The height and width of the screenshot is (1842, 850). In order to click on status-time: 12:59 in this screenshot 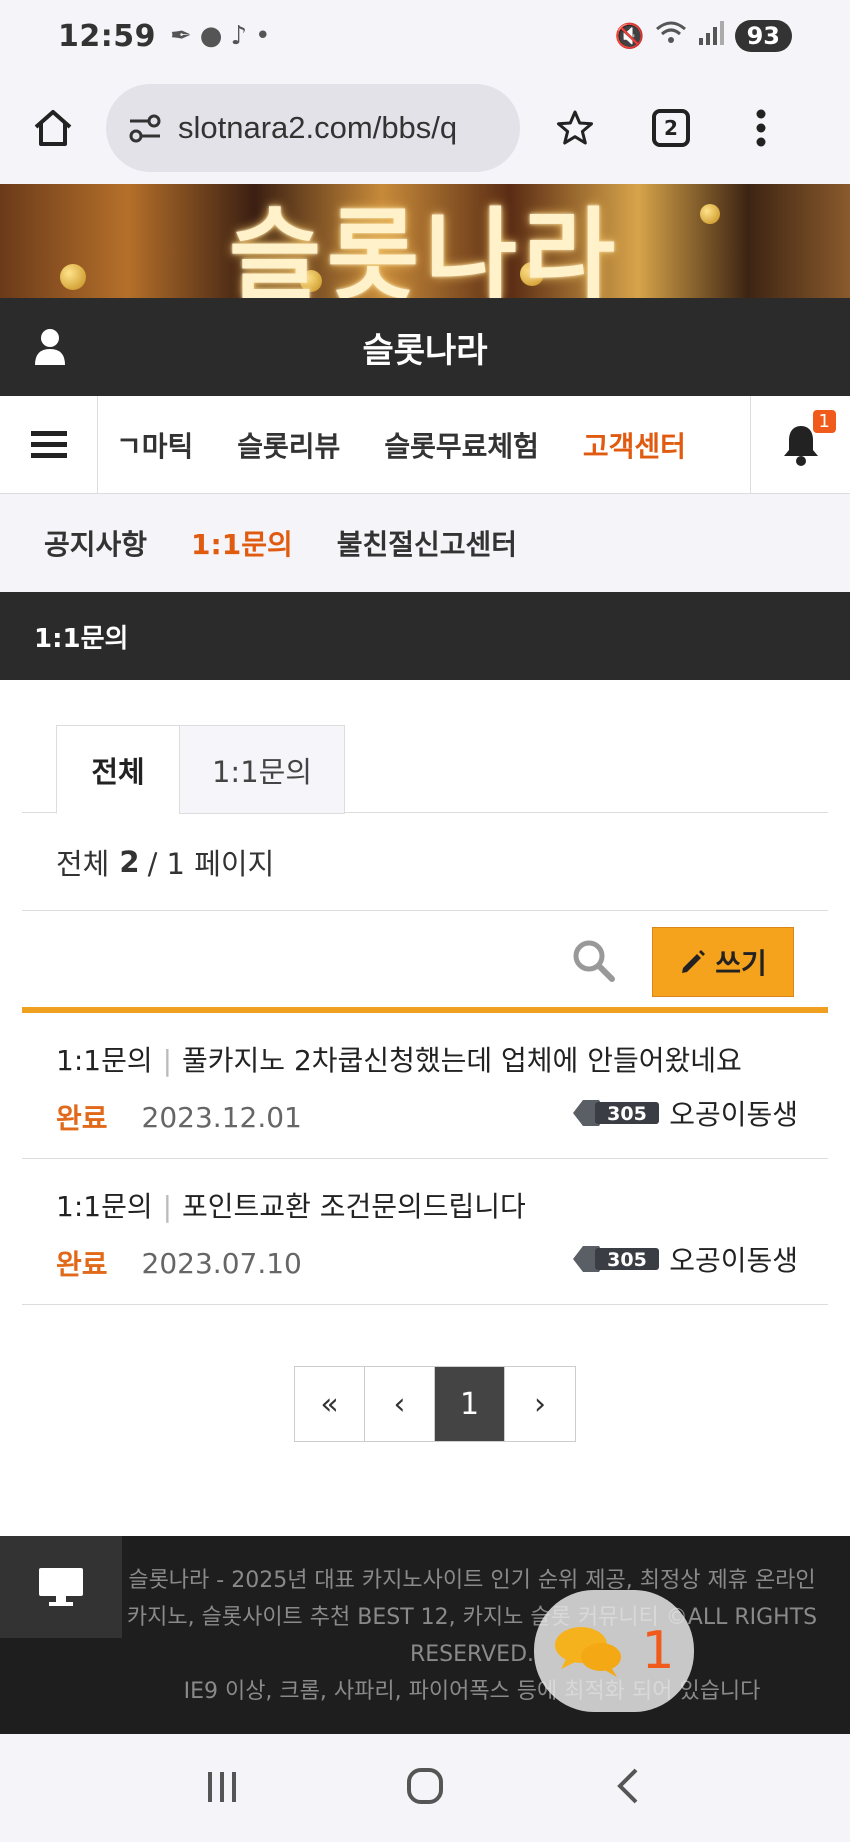, I will do `click(107, 36)`.